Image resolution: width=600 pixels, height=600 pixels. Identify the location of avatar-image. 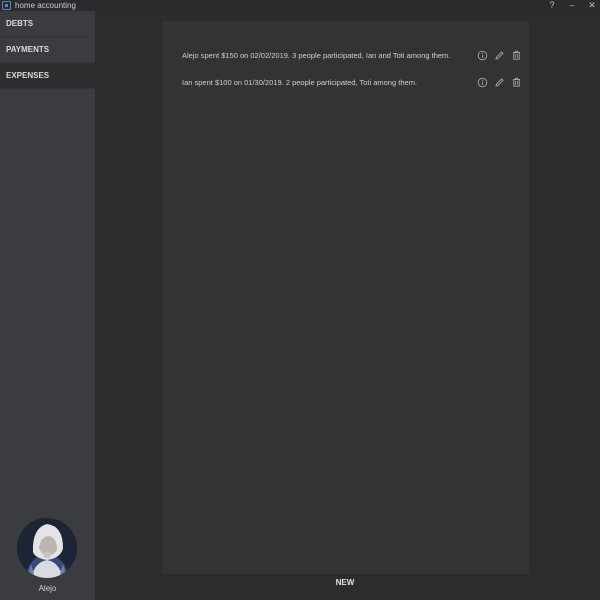
(47, 548).